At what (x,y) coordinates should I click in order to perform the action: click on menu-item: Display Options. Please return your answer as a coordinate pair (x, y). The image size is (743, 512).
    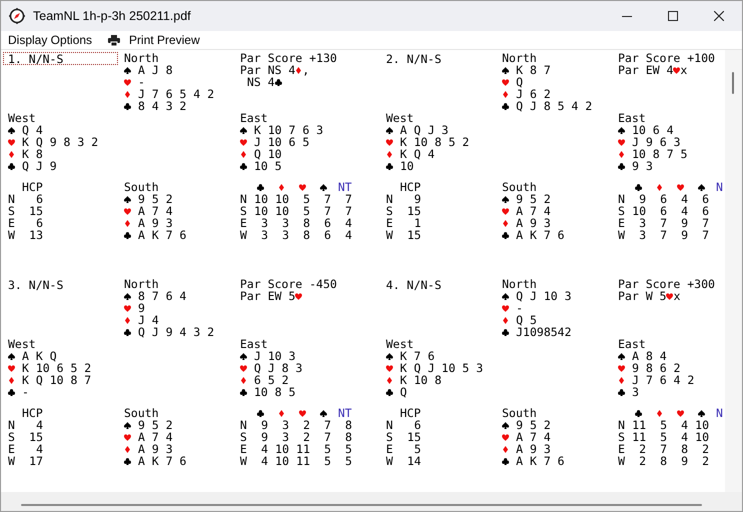
    Looking at the image, I should click on (50, 40).